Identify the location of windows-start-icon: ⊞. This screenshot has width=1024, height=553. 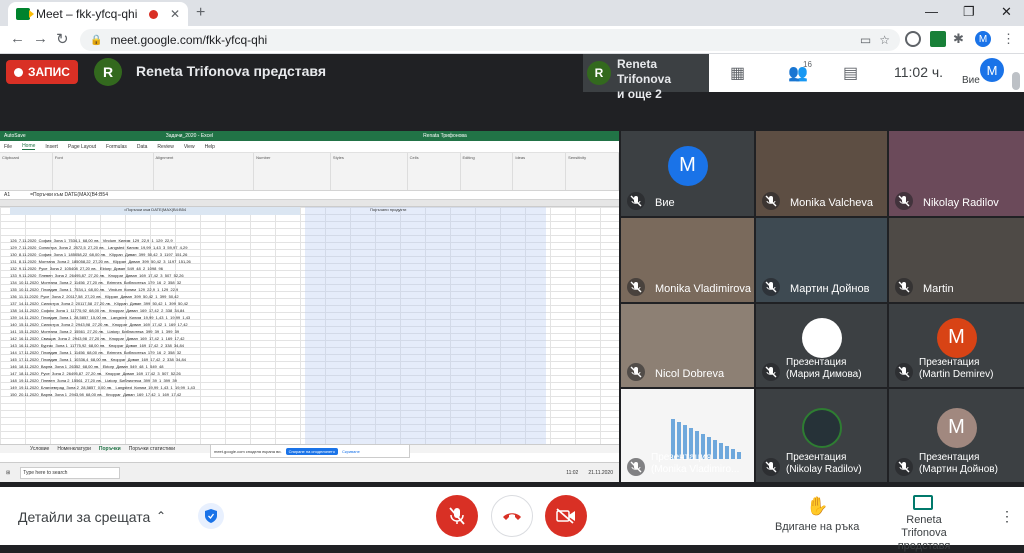
(8, 473).